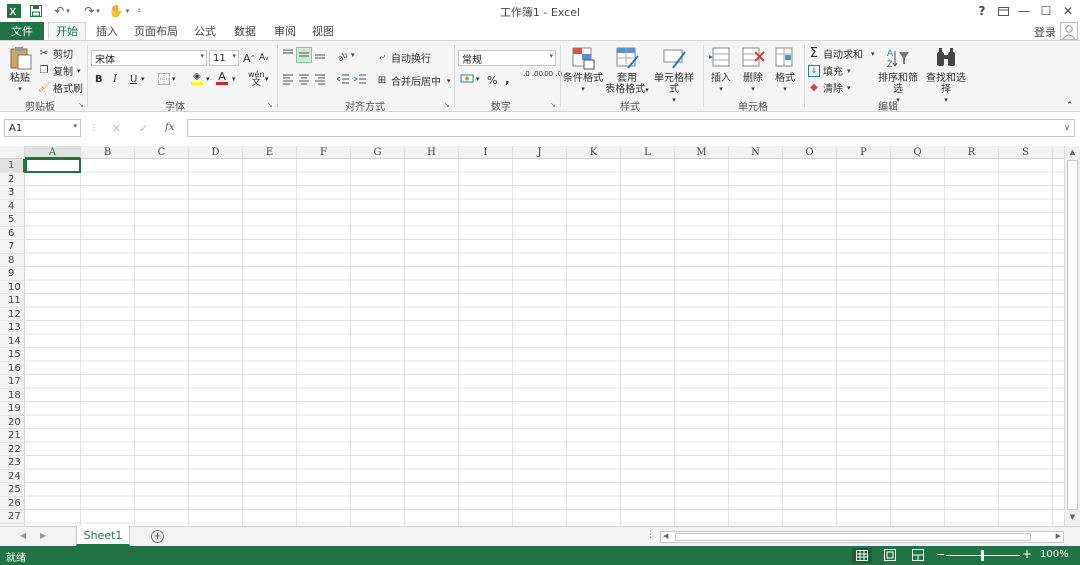 Image resolution: width=1080 pixels, height=565 pixels. I want to click on row-header-15: 15, so click(12, 355).